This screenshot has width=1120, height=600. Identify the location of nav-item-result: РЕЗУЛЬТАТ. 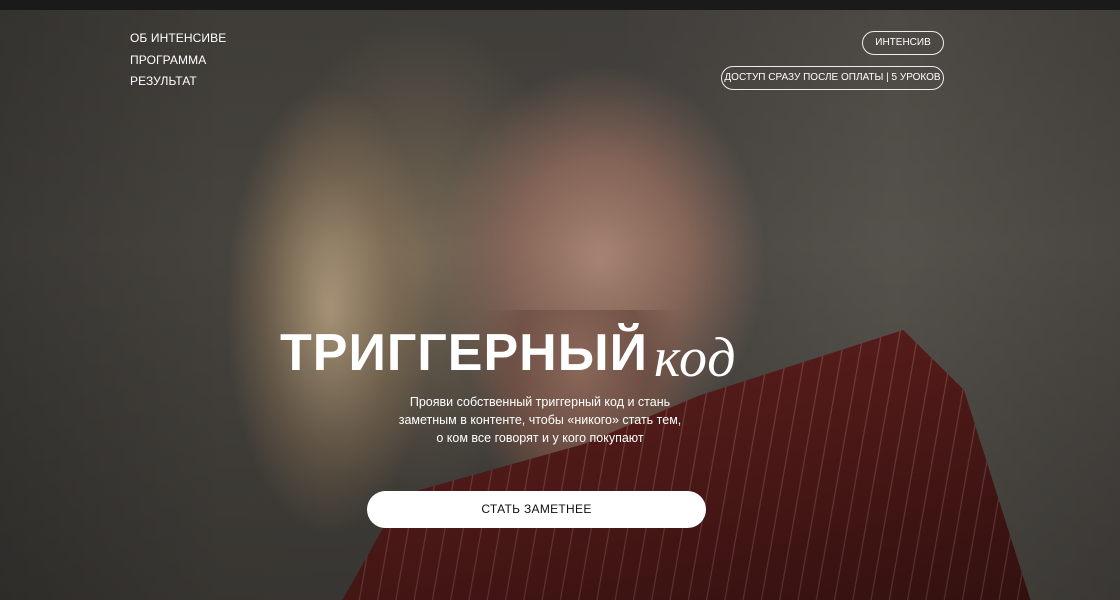
(178, 82).